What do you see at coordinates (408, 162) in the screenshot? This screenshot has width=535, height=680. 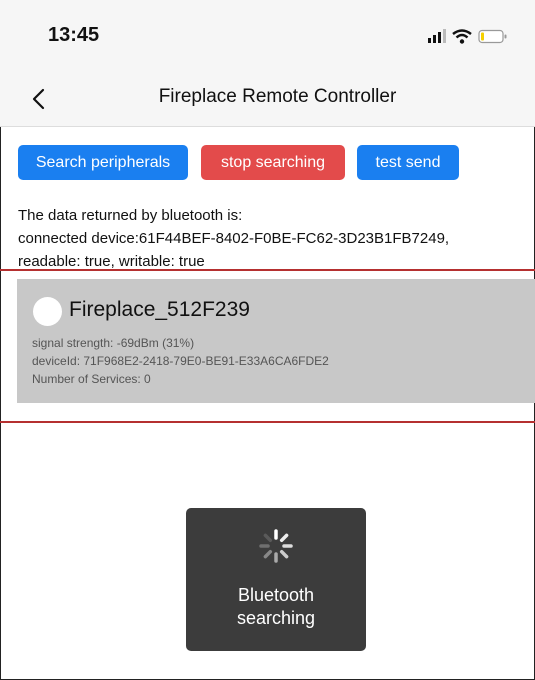 I see `test-send-button: test send` at bounding box center [408, 162].